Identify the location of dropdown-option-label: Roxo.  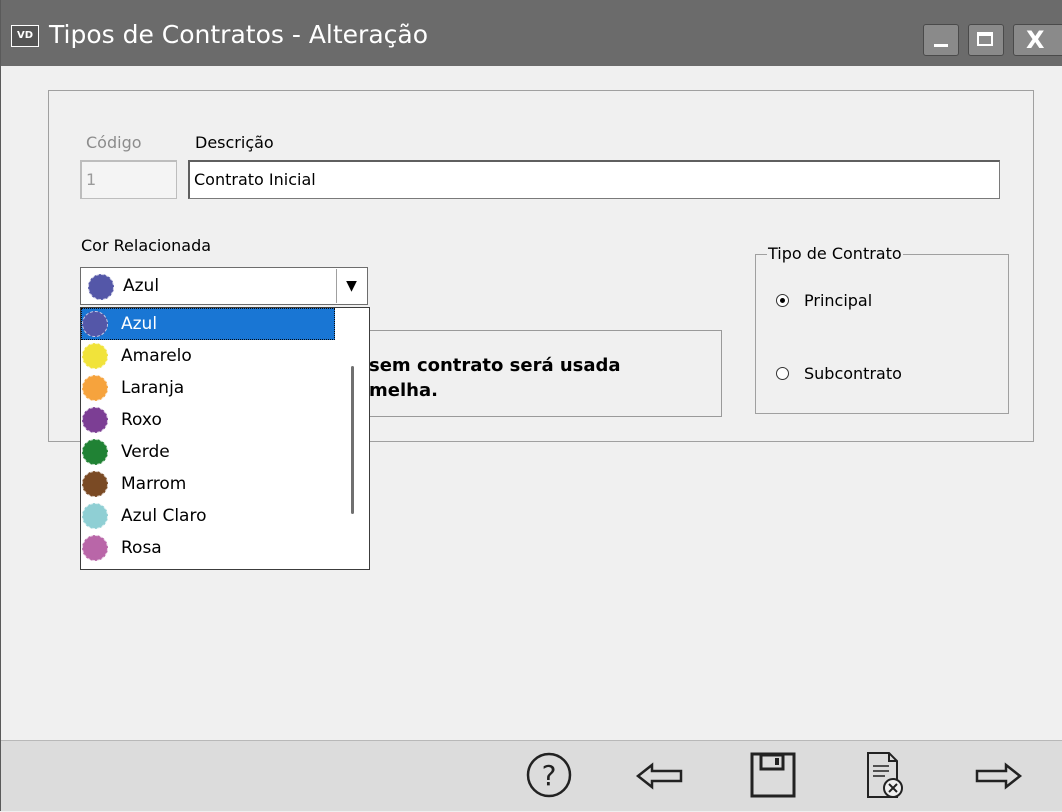
(141, 420).